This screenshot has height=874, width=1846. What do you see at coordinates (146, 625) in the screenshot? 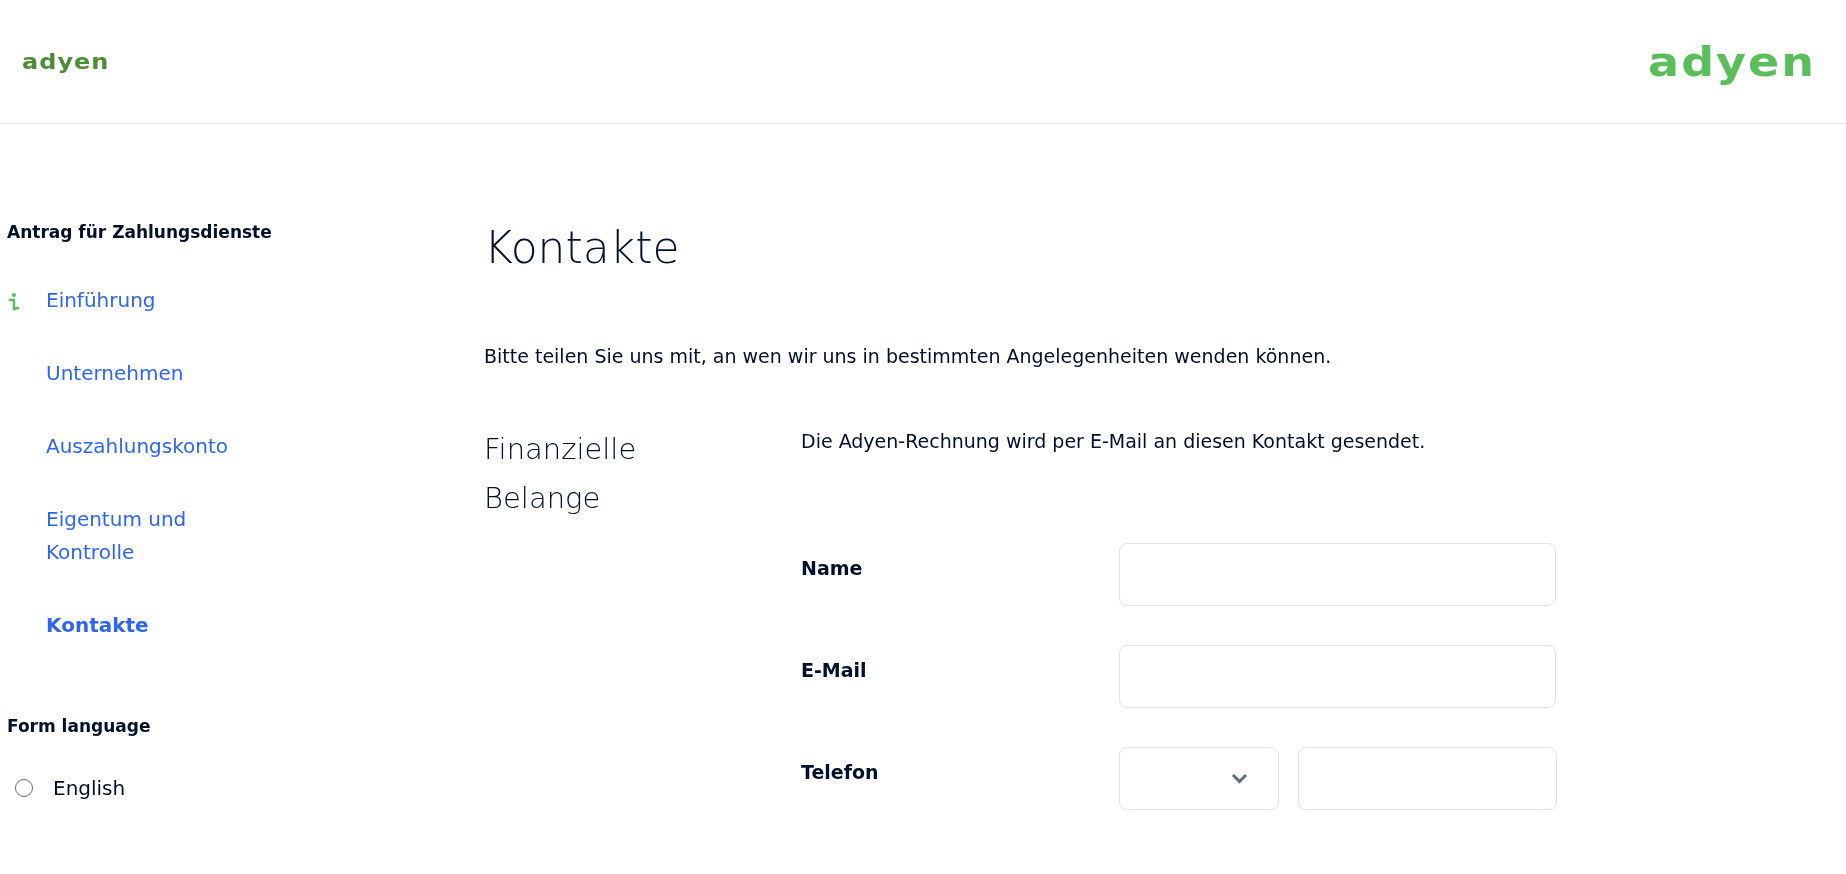
I see `nav-link: Kontakte` at bounding box center [146, 625].